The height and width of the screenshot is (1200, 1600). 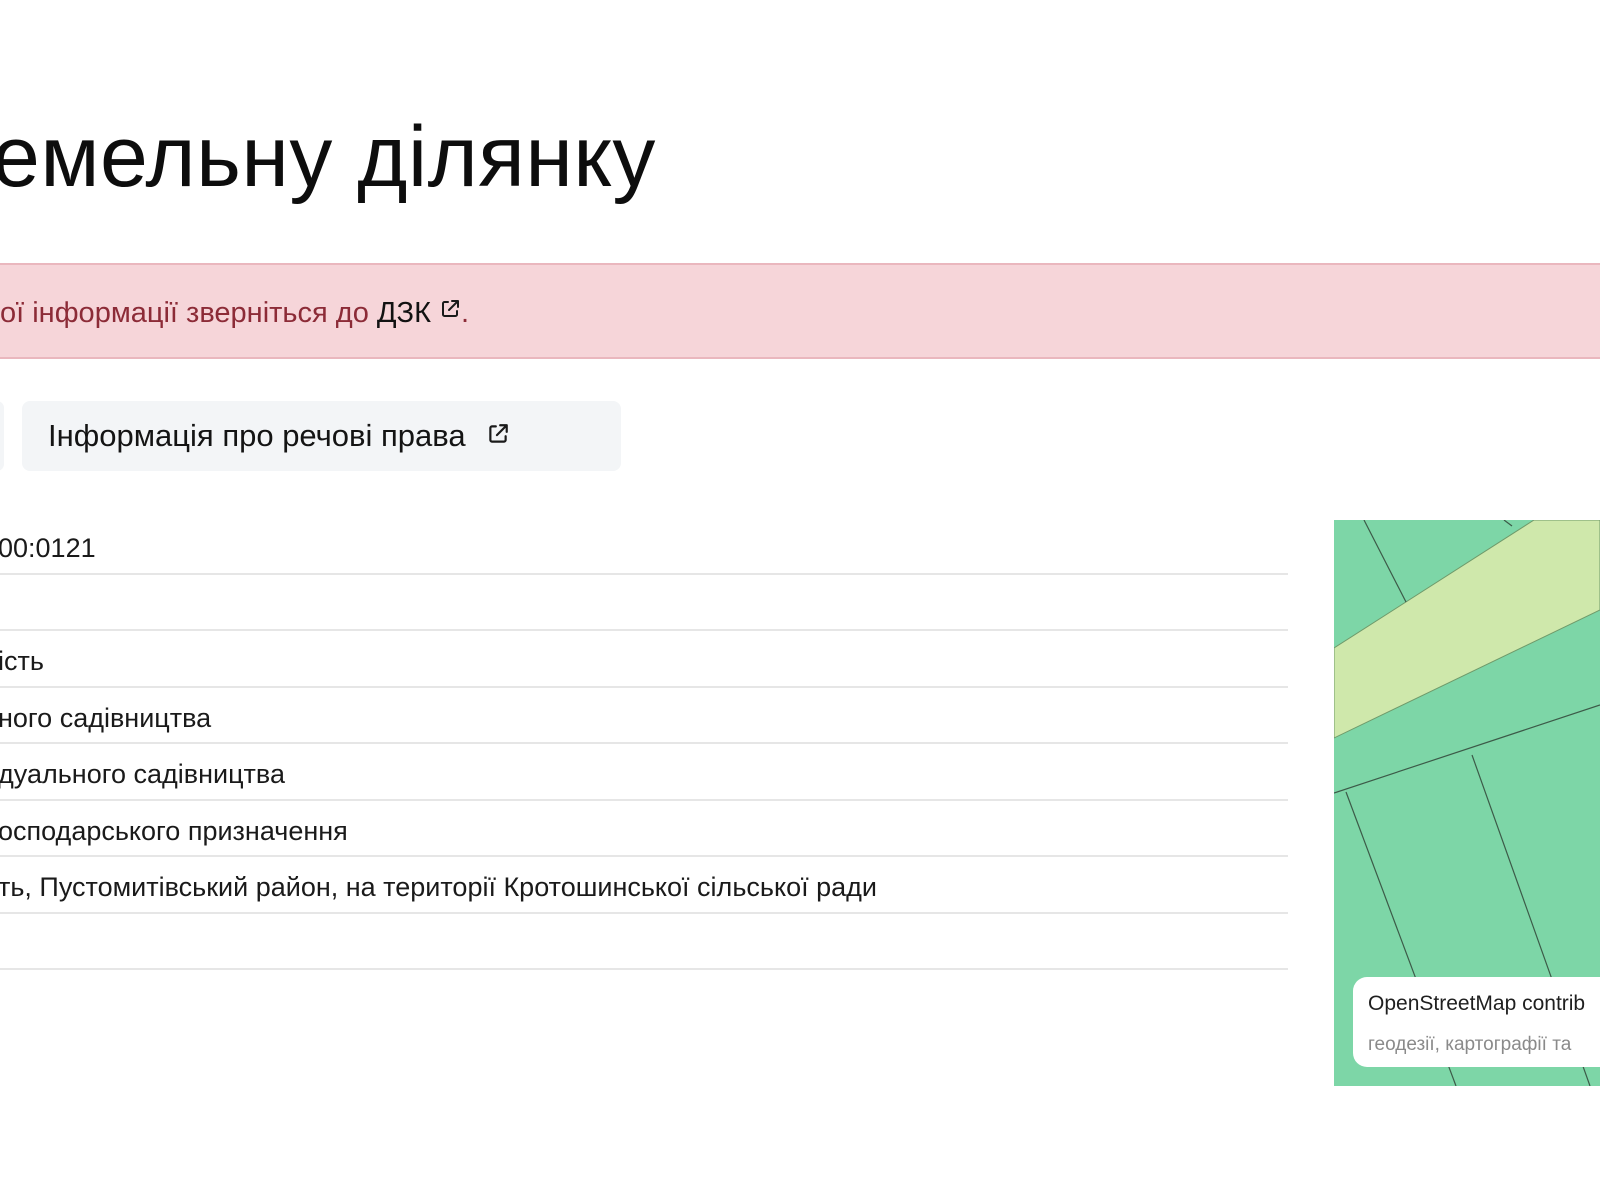 I want to click on alert-text-before: ої інформації зверніться до, so click(x=188, y=313).